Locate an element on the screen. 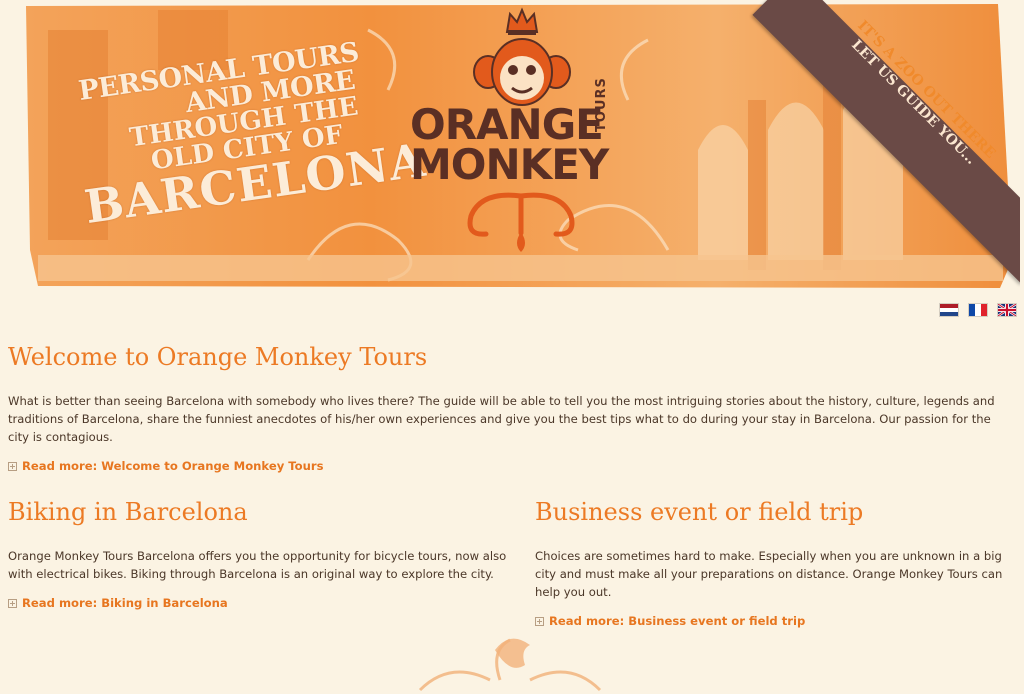  orange-monkey-logo: ORANGE MONKEY TOURS is located at coordinates (521, 137).